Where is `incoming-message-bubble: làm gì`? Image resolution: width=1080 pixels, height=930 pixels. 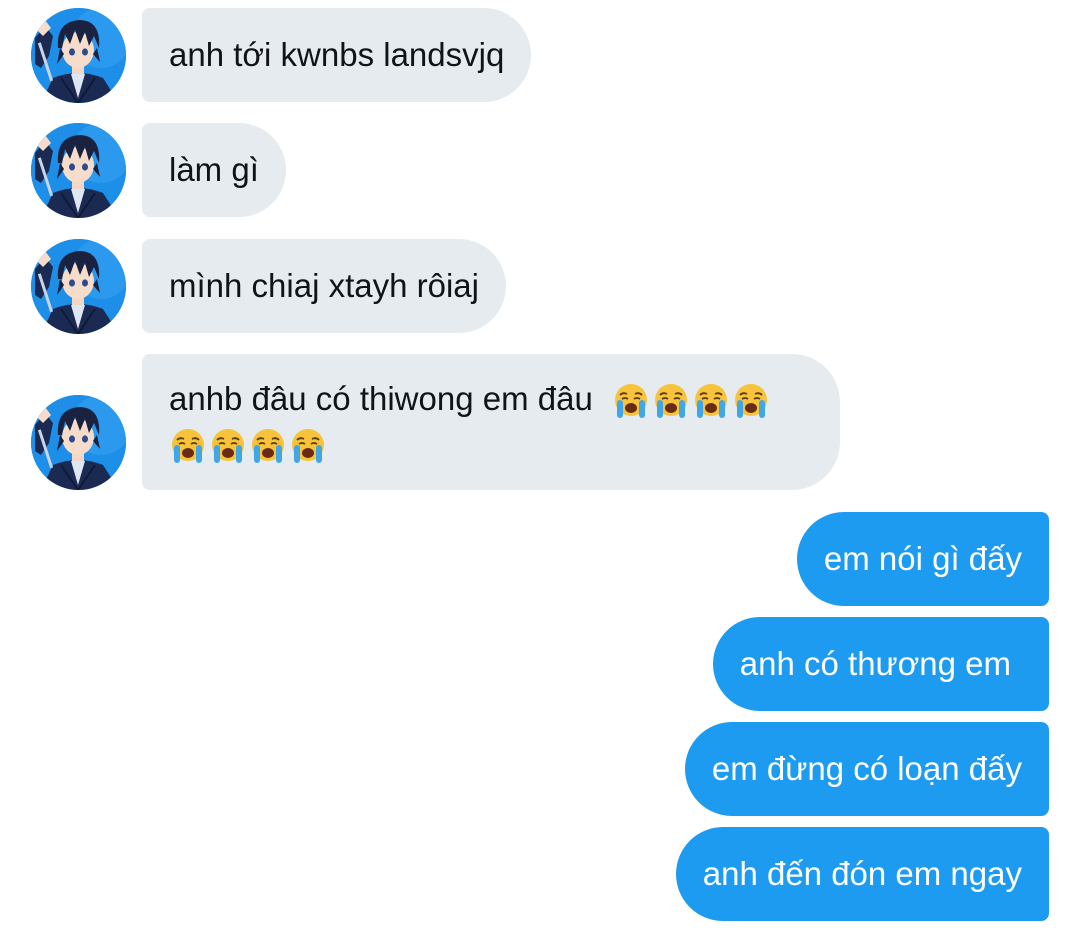 incoming-message-bubble: làm gì is located at coordinates (214, 170).